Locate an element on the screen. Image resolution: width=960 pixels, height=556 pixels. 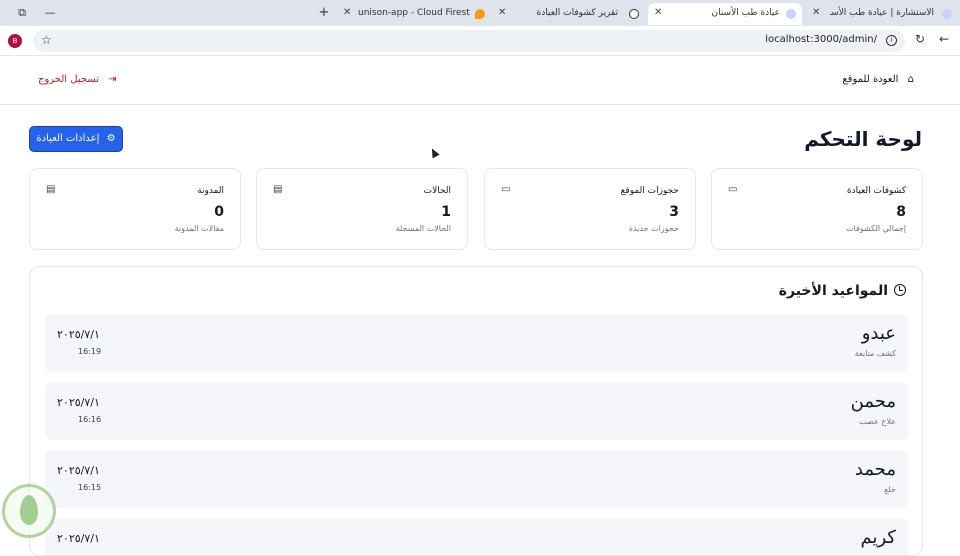
tab-clinic-active: ✕ عيادة طب الأسنان is located at coordinates (725, 14).